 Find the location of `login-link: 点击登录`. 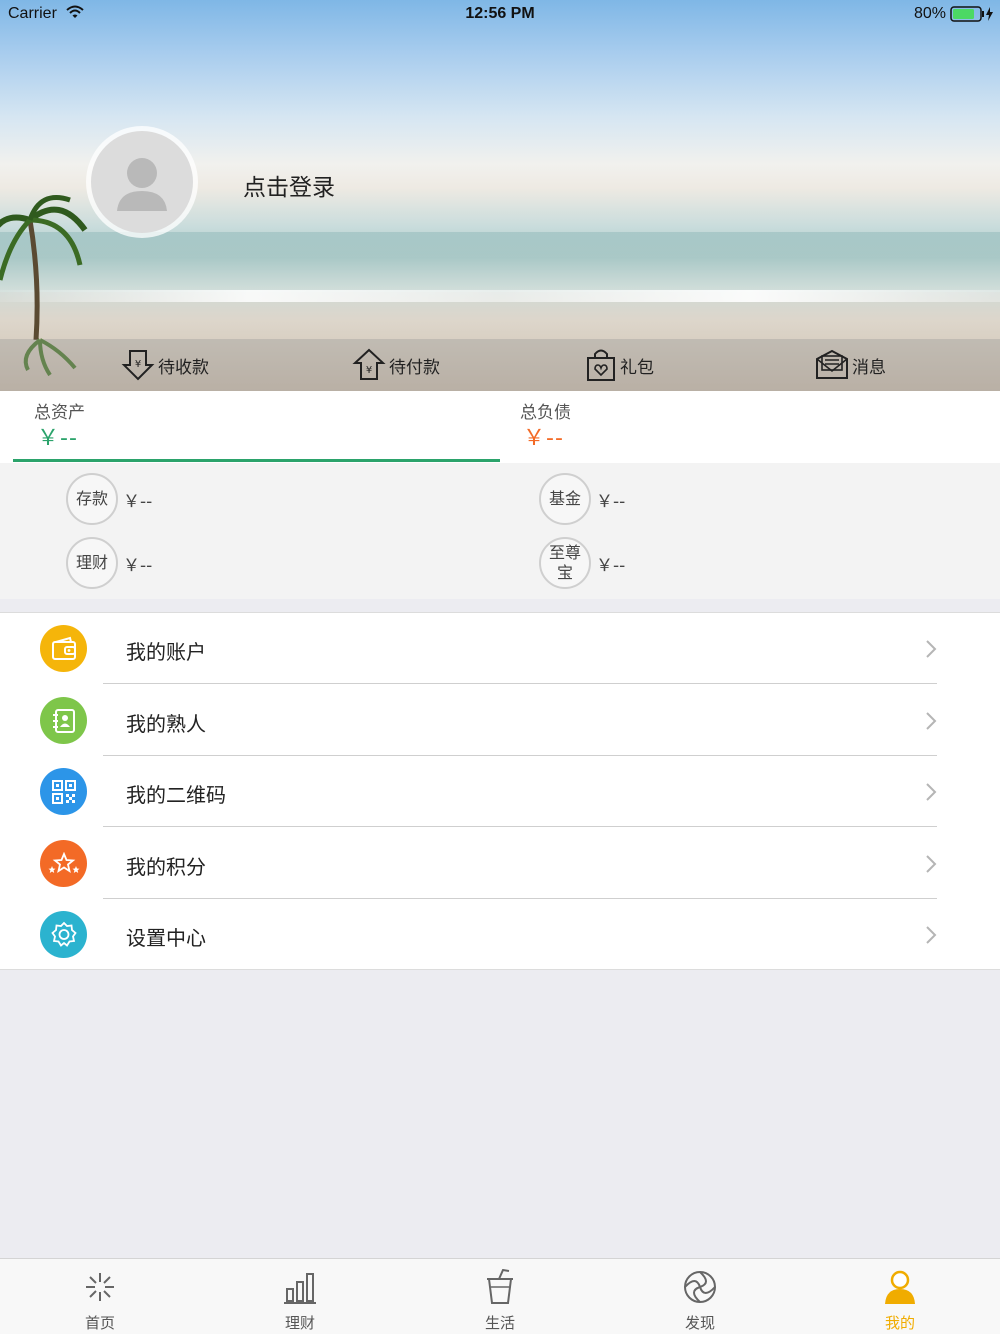

login-link: 点击登录 is located at coordinates (289, 185).